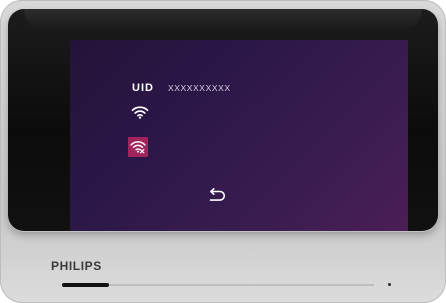  Describe the element at coordinates (218, 285) in the screenshot. I see `progress-track` at that location.